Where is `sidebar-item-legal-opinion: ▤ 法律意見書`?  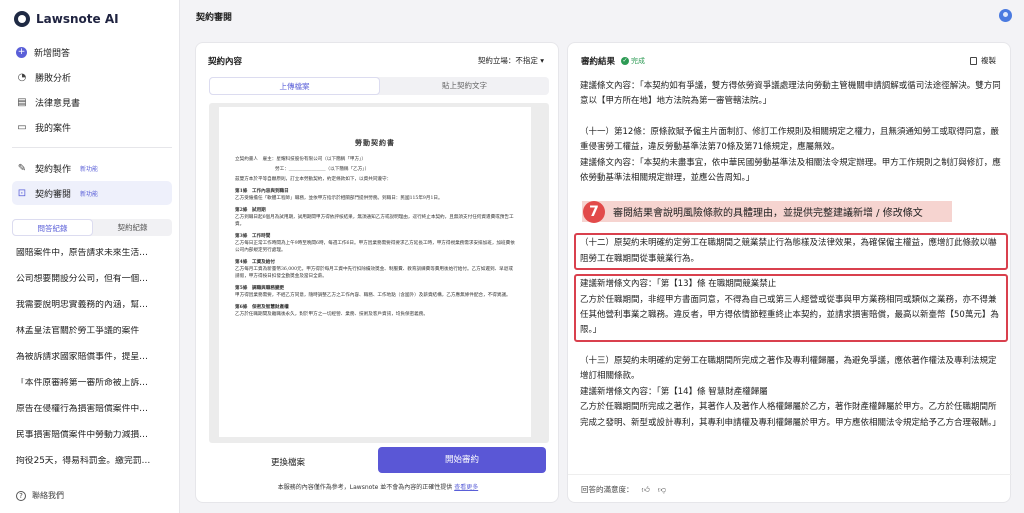
sidebar-item-legal-opinion: ▤ 法律意見書 is located at coordinates (92, 102).